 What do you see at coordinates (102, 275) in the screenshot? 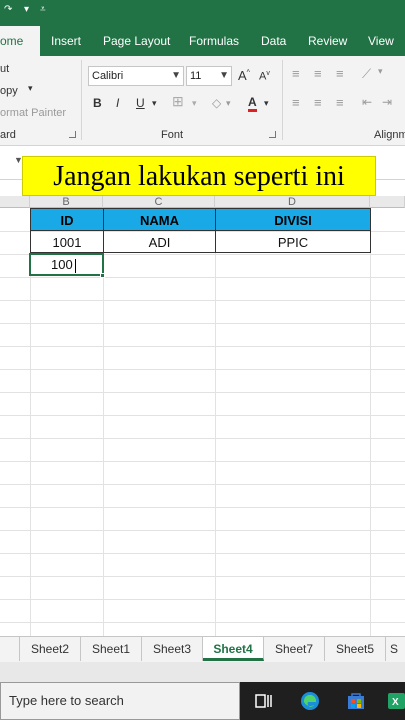
I see `fill-handle` at bounding box center [102, 275].